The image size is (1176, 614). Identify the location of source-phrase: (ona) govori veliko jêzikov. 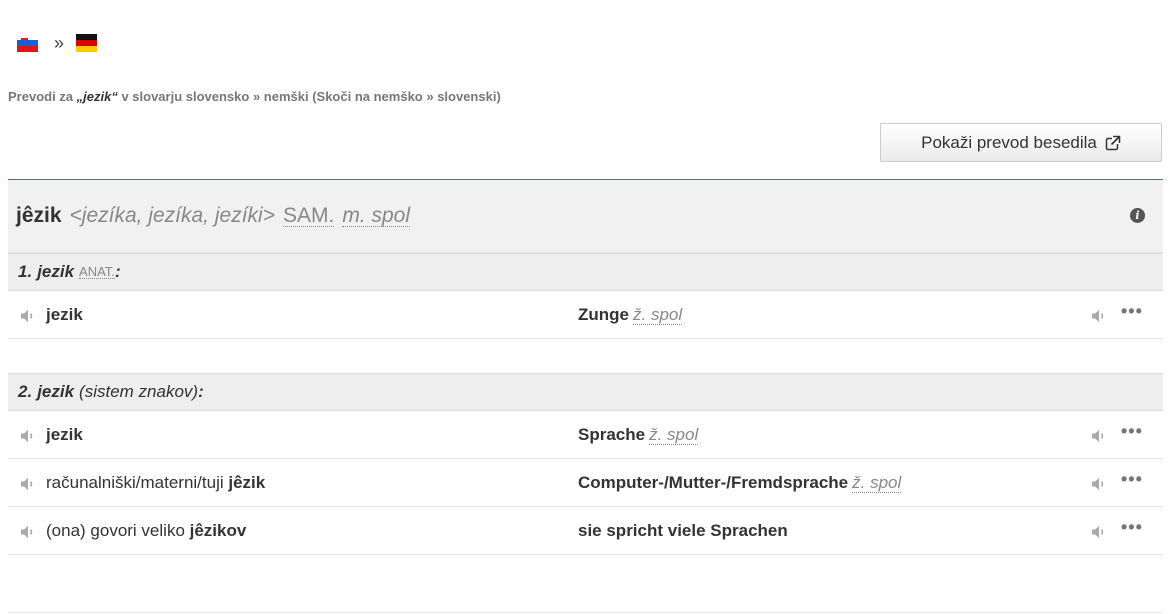
(146, 531).